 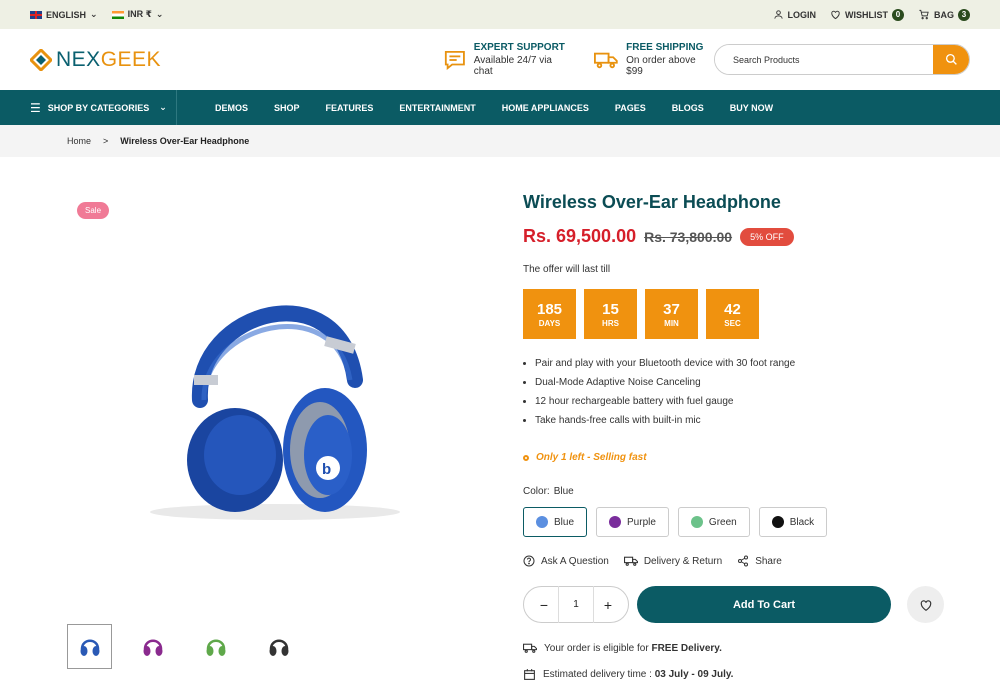 What do you see at coordinates (549, 314) in the screenshot?
I see `countdown-days: 185 DAYS` at bounding box center [549, 314].